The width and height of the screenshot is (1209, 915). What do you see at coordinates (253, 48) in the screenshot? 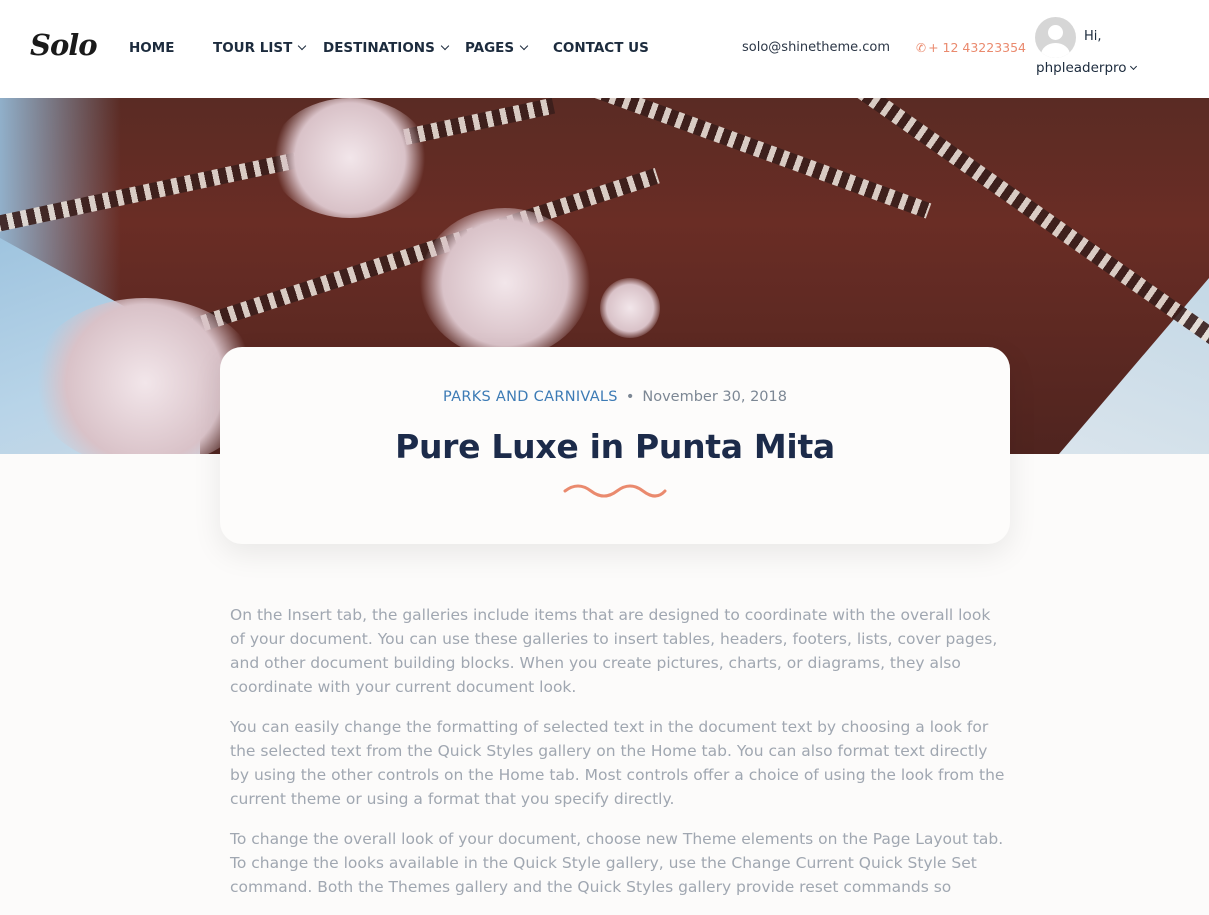
I see `nav-item-label: TOUR LIST` at bounding box center [253, 48].